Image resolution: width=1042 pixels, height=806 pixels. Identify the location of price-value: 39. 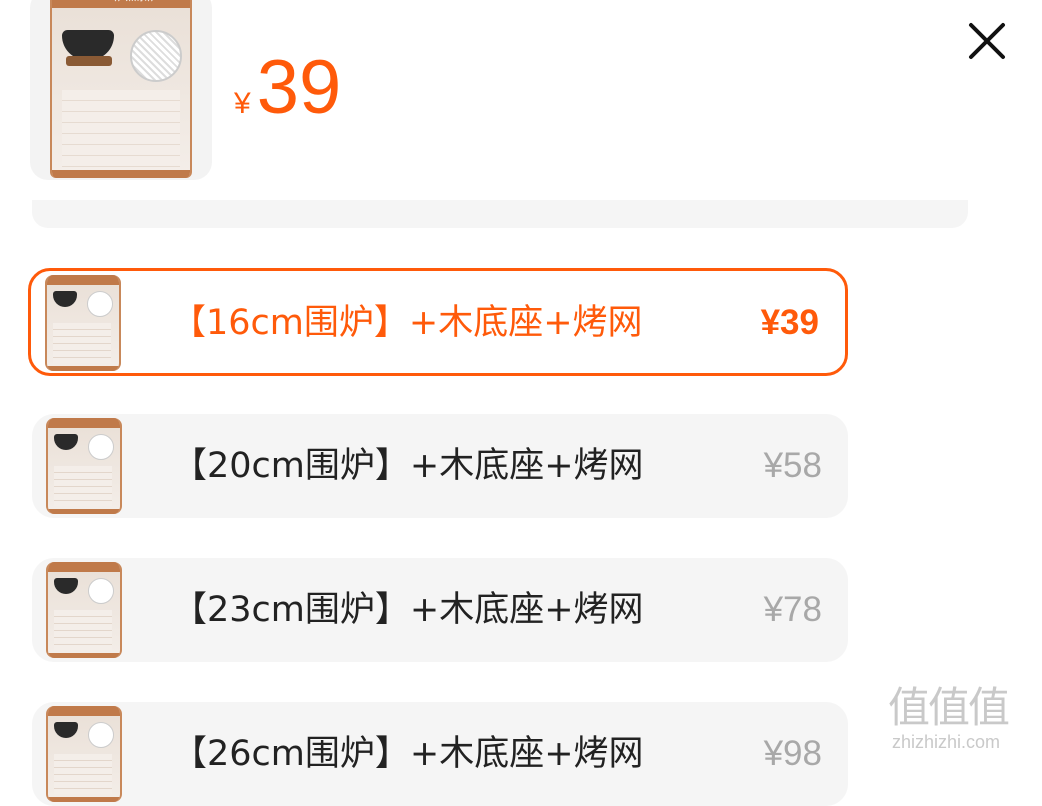
(299, 87).